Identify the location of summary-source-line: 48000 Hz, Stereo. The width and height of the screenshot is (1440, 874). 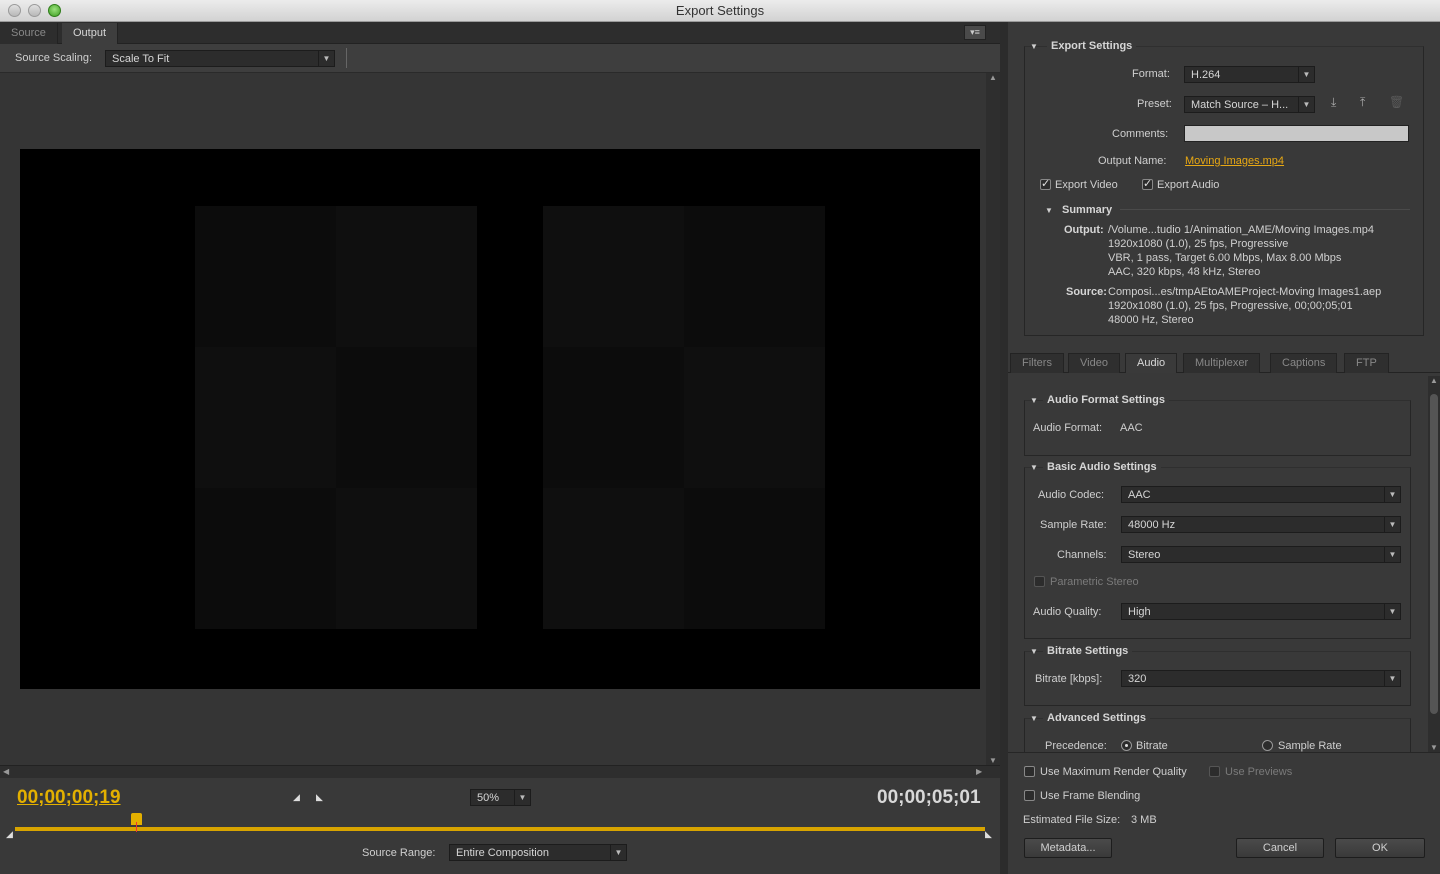
(1151, 320).